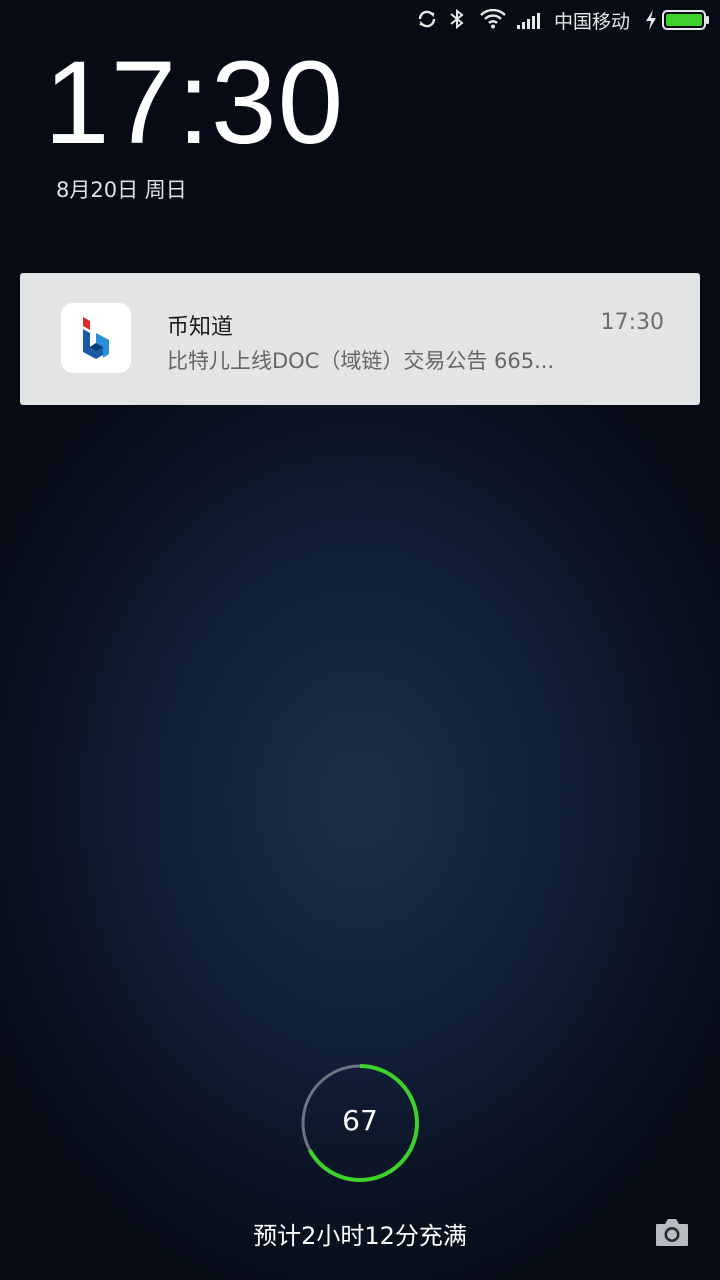 The width and height of the screenshot is (720, 1280). I want to click on notification-app-name: 币知道, so click(200, 327).